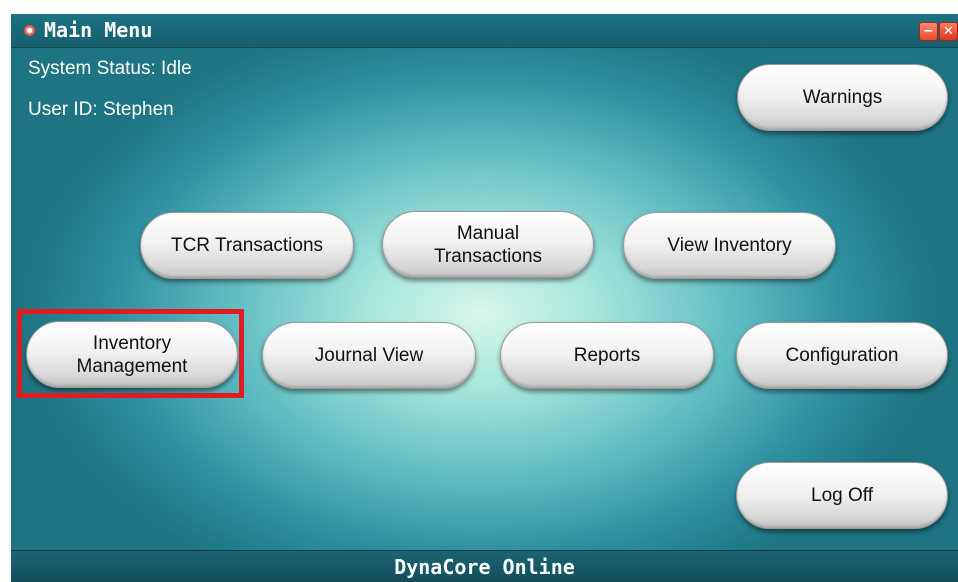 Image resolution: width=958 pixels, height=582 pixels. I want to click on close-button: ✕, so click(948, 31).